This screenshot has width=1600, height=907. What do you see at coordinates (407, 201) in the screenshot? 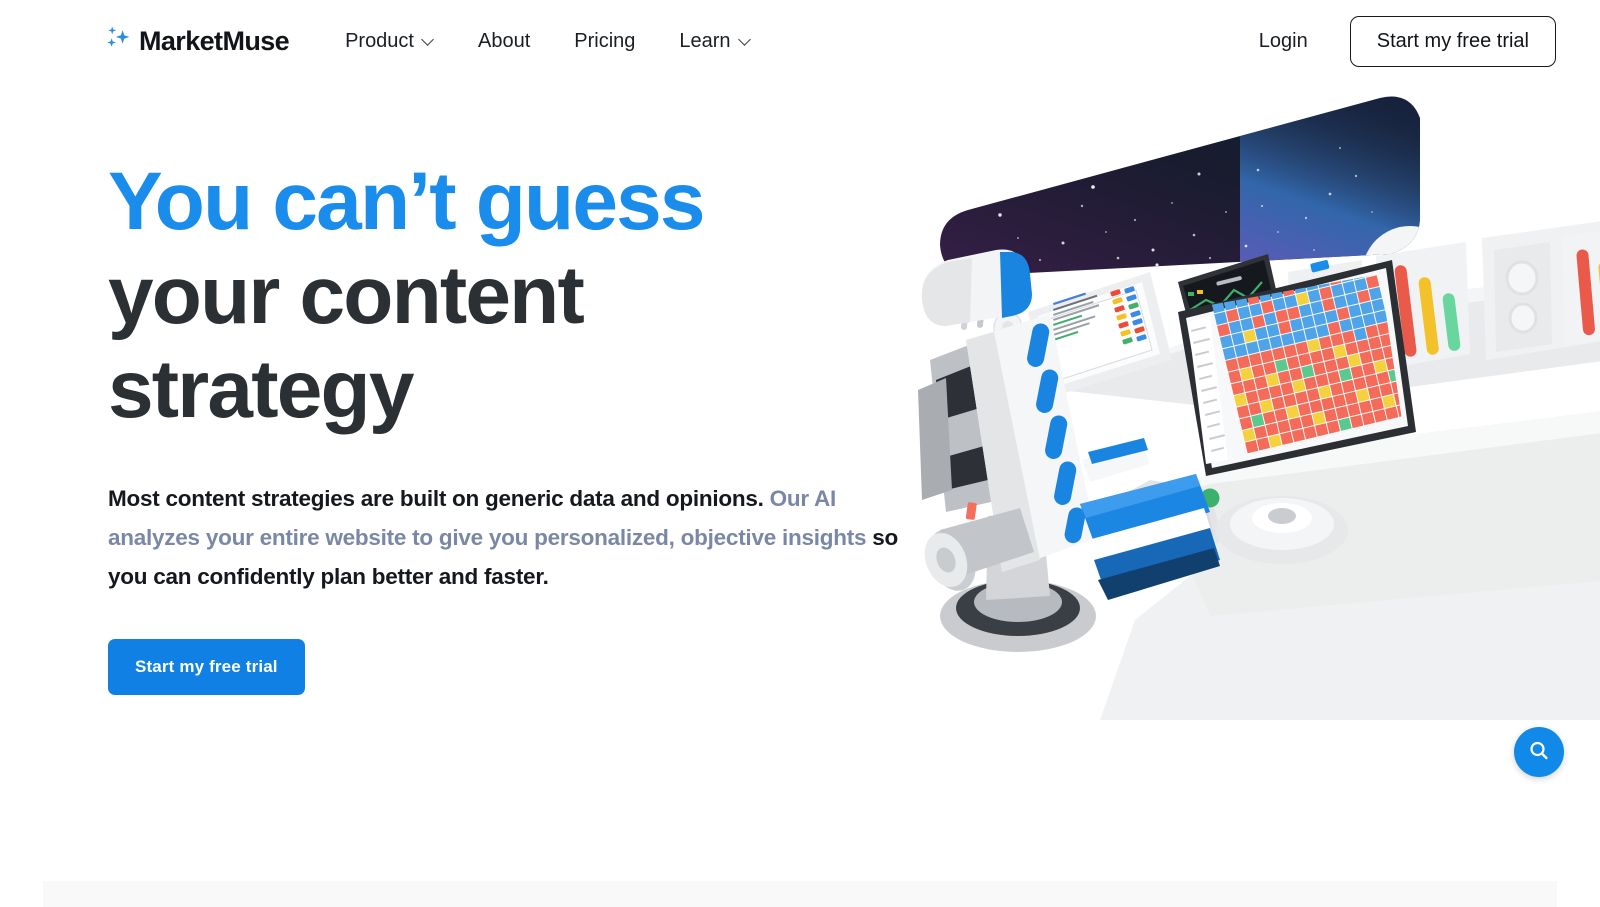
I see `headline-line-1: You can’t guess` at bounding box center [407, 201].